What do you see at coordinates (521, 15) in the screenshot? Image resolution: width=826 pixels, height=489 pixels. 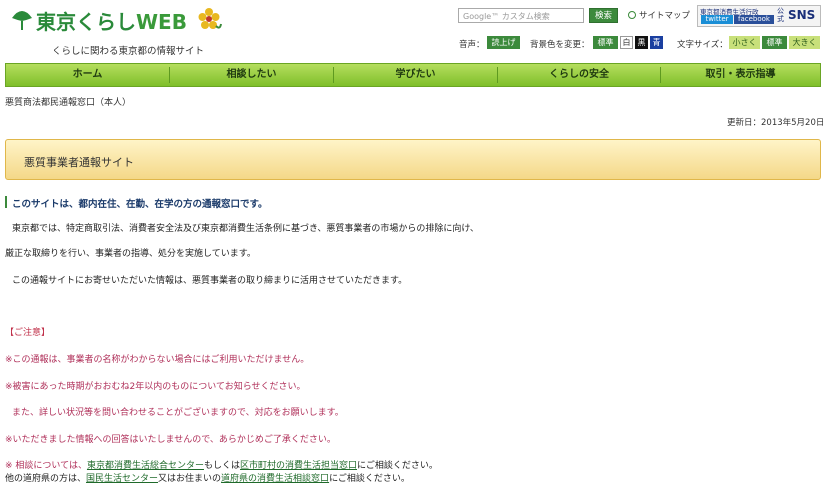 I see `search-input: Google™ カスタム検索` at bounding box center [521, 15].